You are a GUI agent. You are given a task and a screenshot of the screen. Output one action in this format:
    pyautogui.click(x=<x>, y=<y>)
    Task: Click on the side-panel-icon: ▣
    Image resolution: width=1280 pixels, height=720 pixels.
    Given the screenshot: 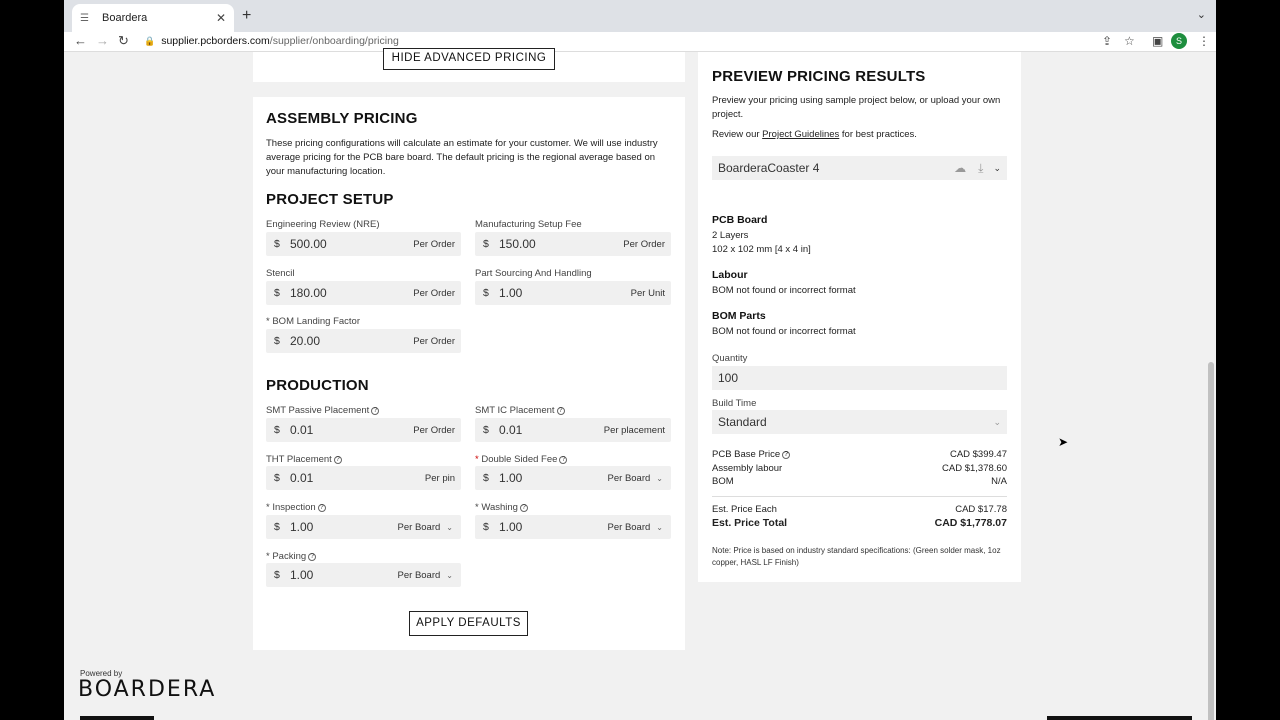 What is the action you would take?
    pyautogui.click(x=1157, y=41)
    